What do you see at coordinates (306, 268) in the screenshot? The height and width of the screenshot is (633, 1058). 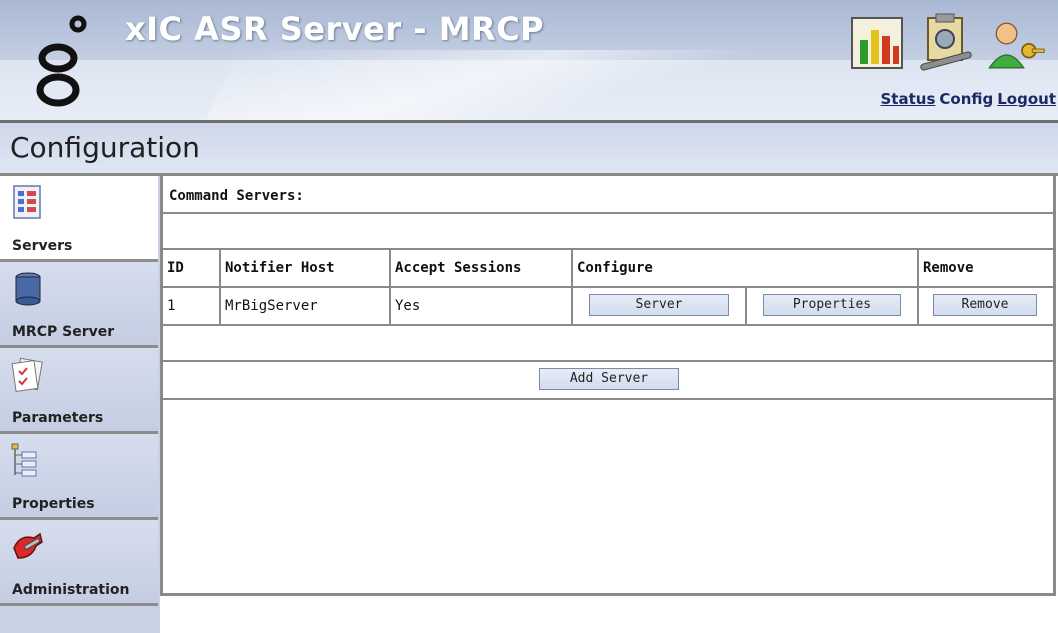 I see `col-header-host: Notifier Host` at bounding box center [306, 268].